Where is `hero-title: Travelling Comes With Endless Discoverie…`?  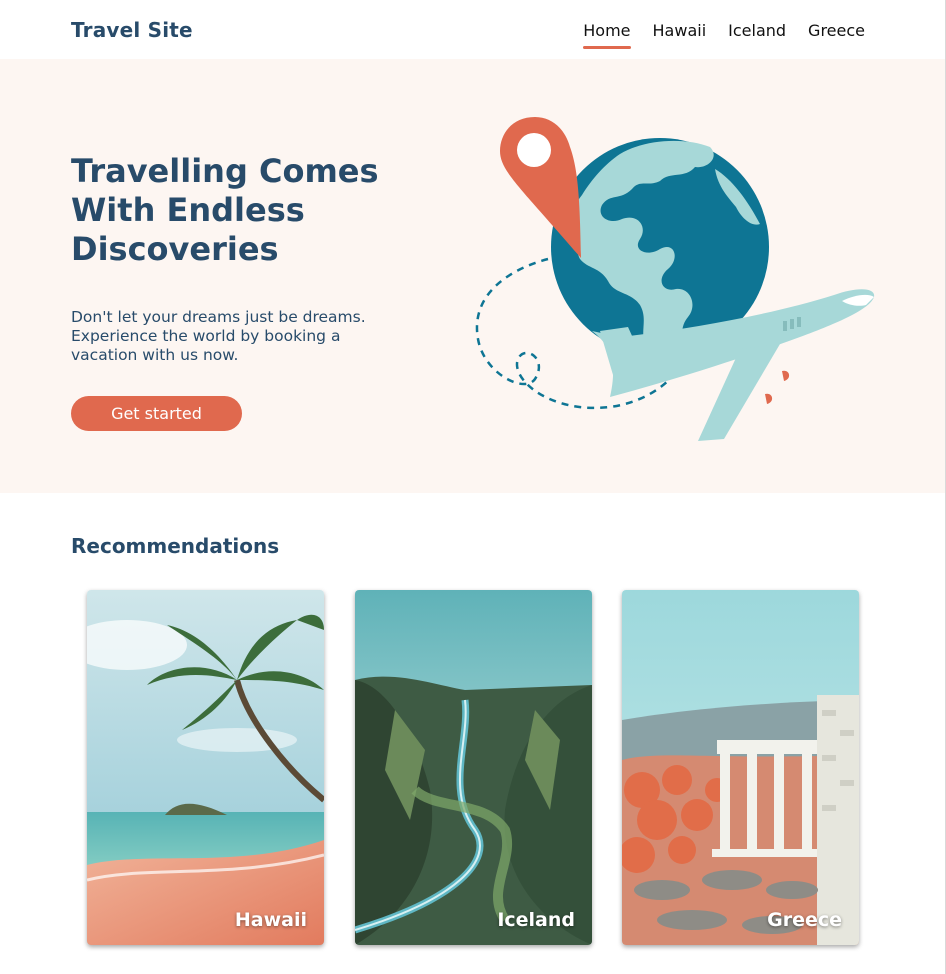 hero-title: Travelling Comes With Endless Discoverie… is located at coordinates (251, 210).